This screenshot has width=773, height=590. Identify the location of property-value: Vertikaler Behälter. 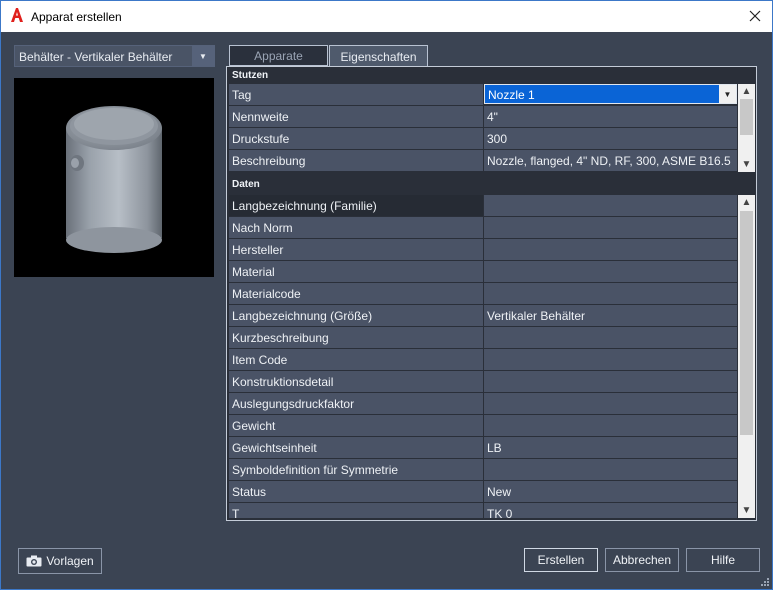
(610, 315).